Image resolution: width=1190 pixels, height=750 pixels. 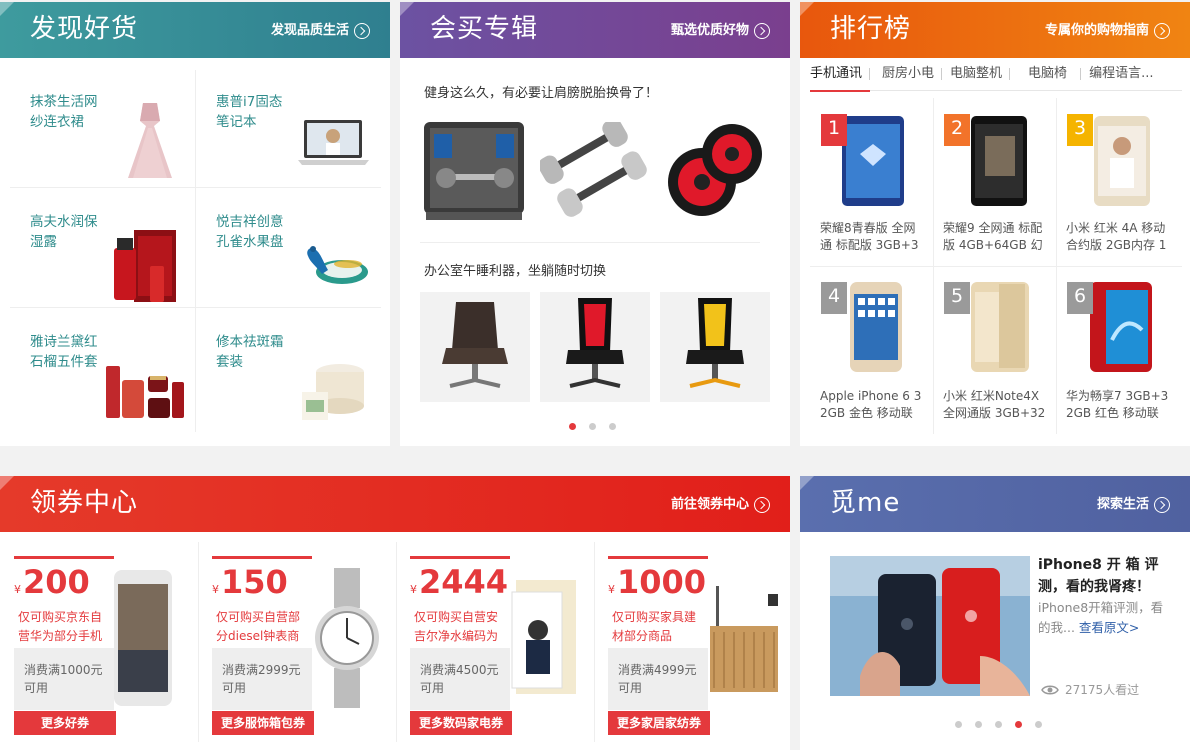 I want to click on coupon-amount: ¥200, so click(x=52, y=586).